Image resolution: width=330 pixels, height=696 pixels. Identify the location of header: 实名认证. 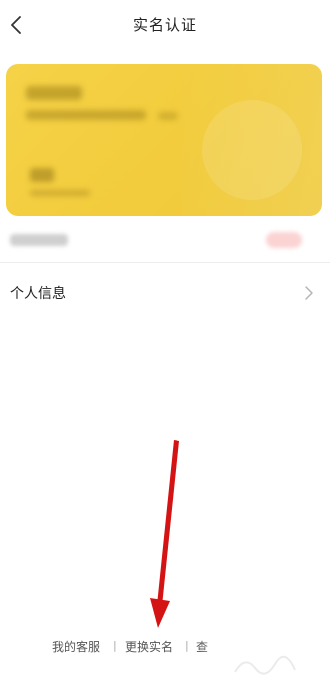
(165, 25).